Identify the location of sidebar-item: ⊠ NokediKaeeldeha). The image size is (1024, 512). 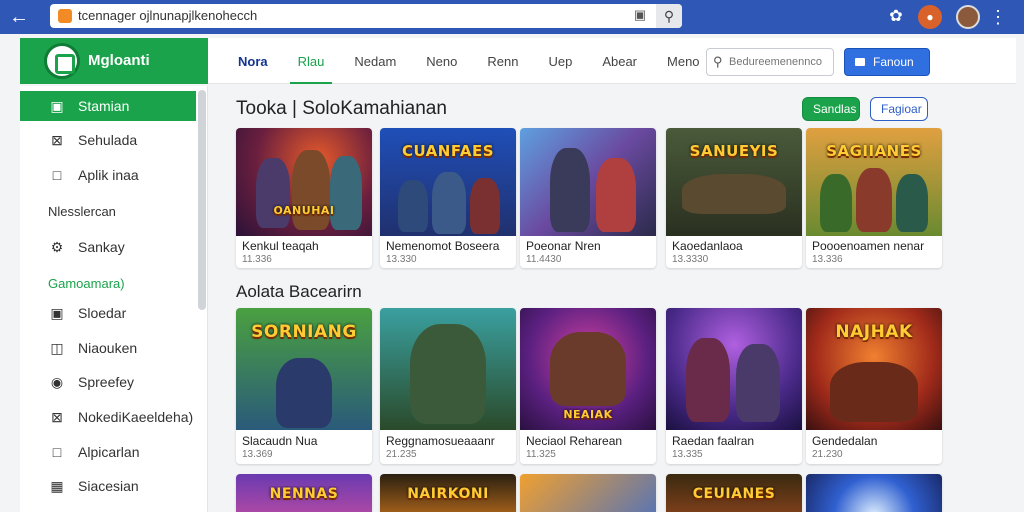
(108, 417).